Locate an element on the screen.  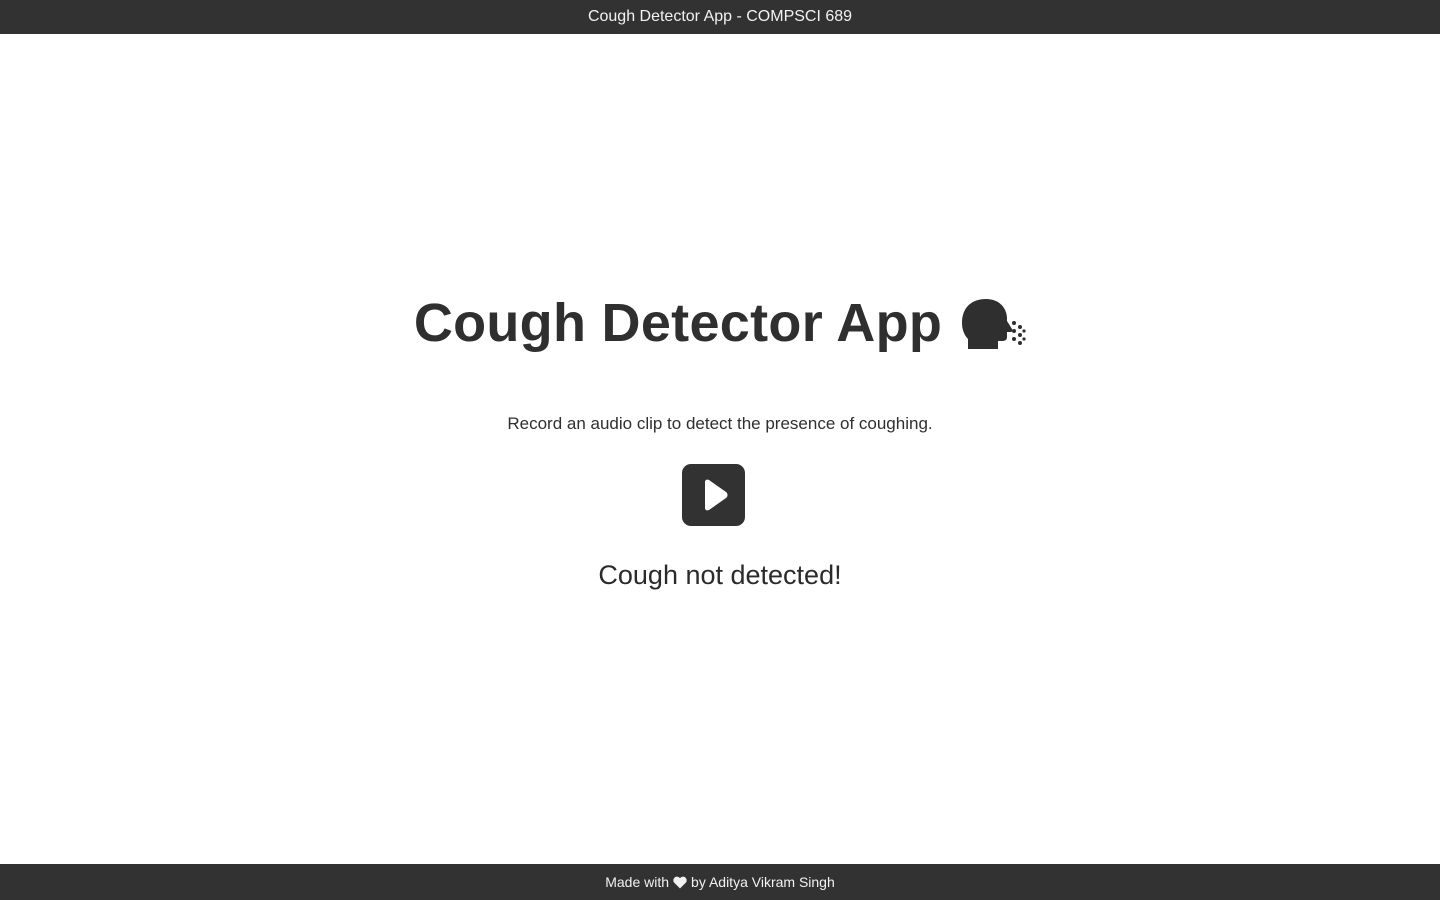
record-button is located at coordinates (713, 495).